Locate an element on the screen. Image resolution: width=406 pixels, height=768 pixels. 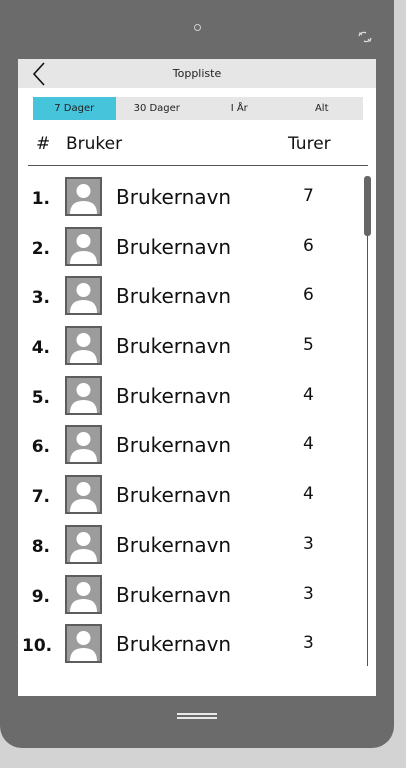
camera-icon is located at coordinates (197, 27).